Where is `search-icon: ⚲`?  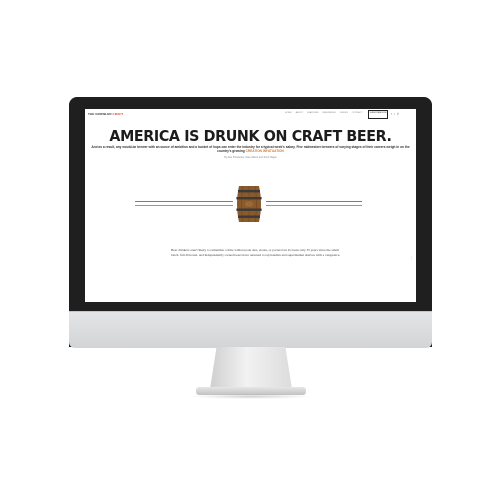 search-icon: ⚲ is located at coordinates (398, 114).